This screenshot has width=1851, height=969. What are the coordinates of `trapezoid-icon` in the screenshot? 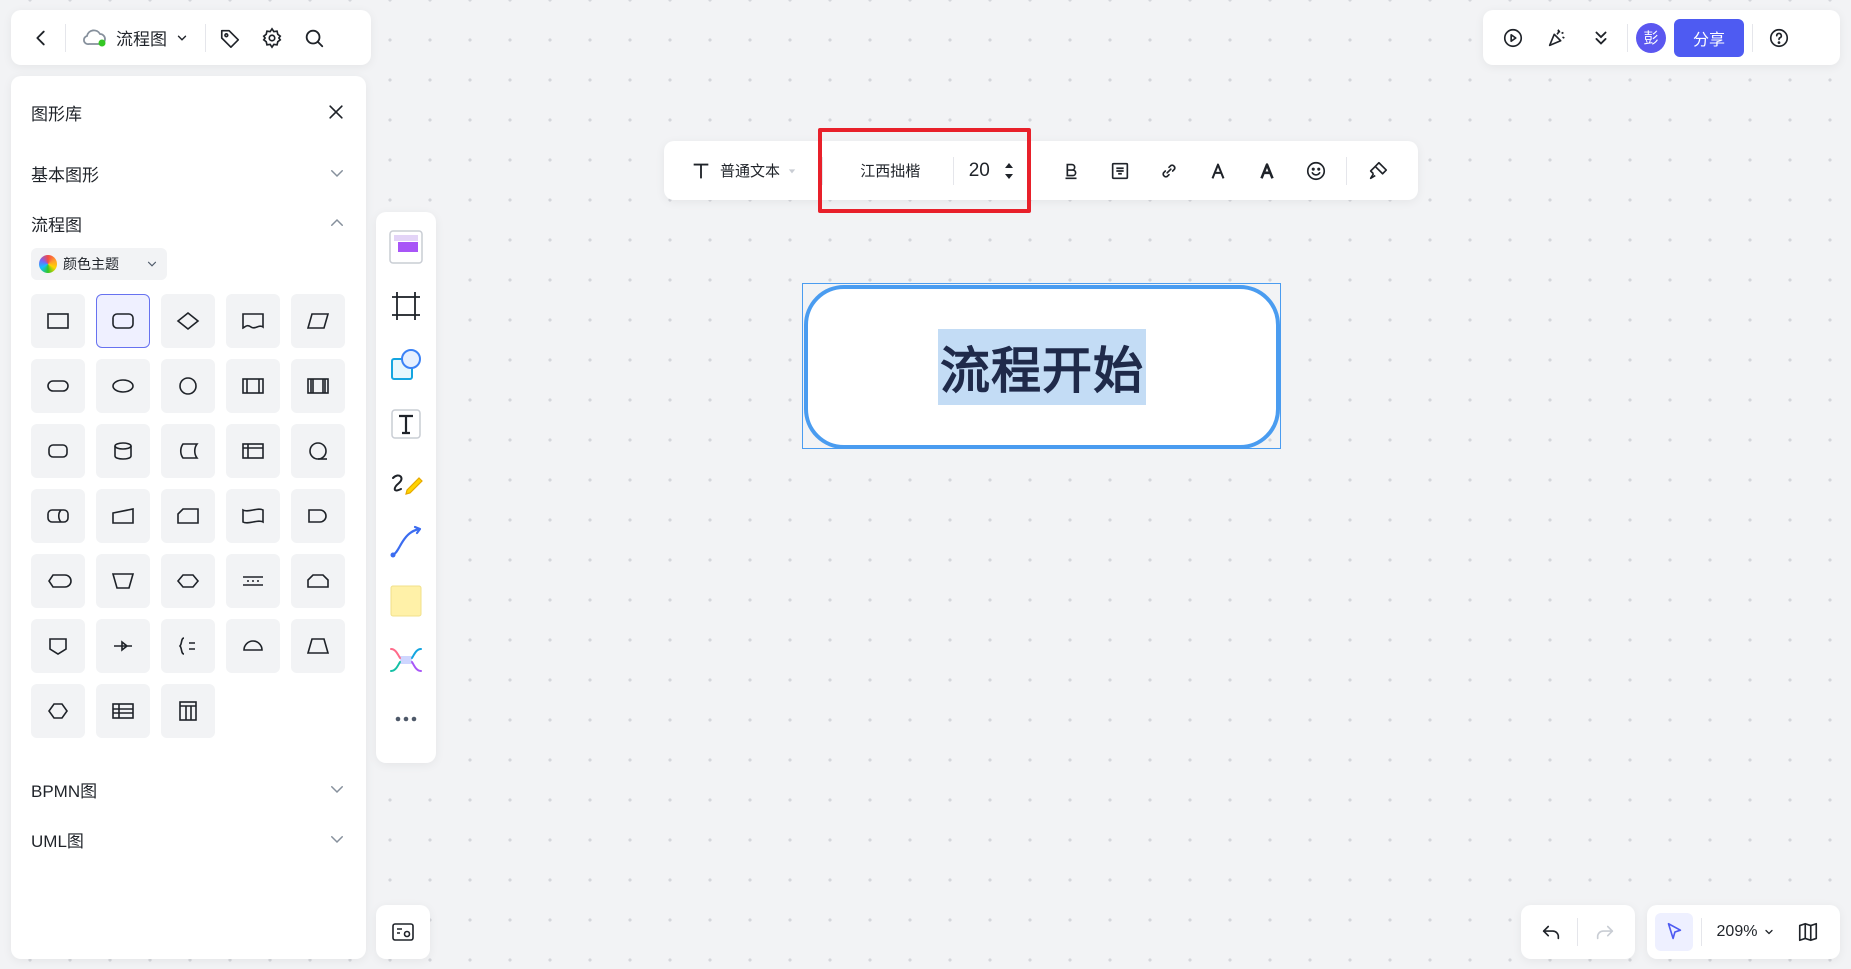 It's located at (318, 646).